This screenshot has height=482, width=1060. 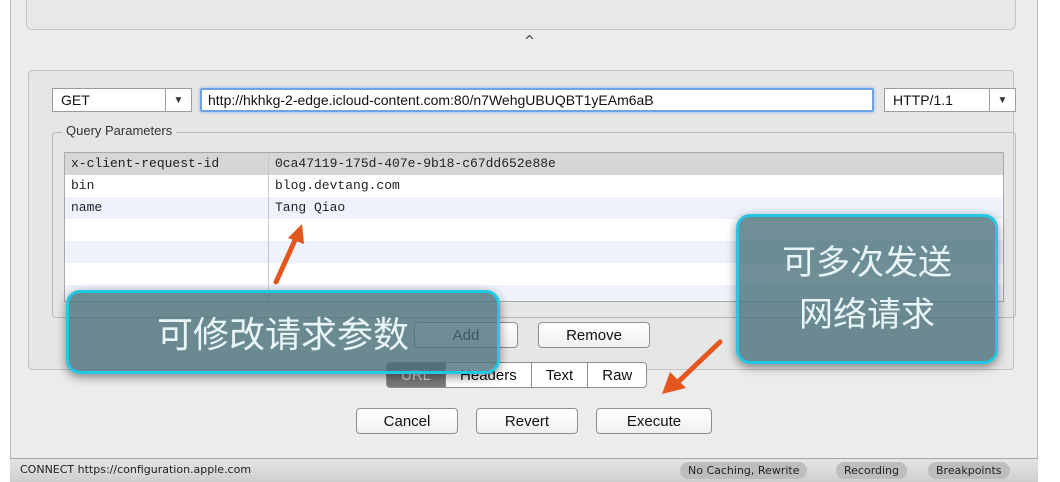 I want to click on callout-resend-line1: 可多次发送, so click(x=867, y=263).